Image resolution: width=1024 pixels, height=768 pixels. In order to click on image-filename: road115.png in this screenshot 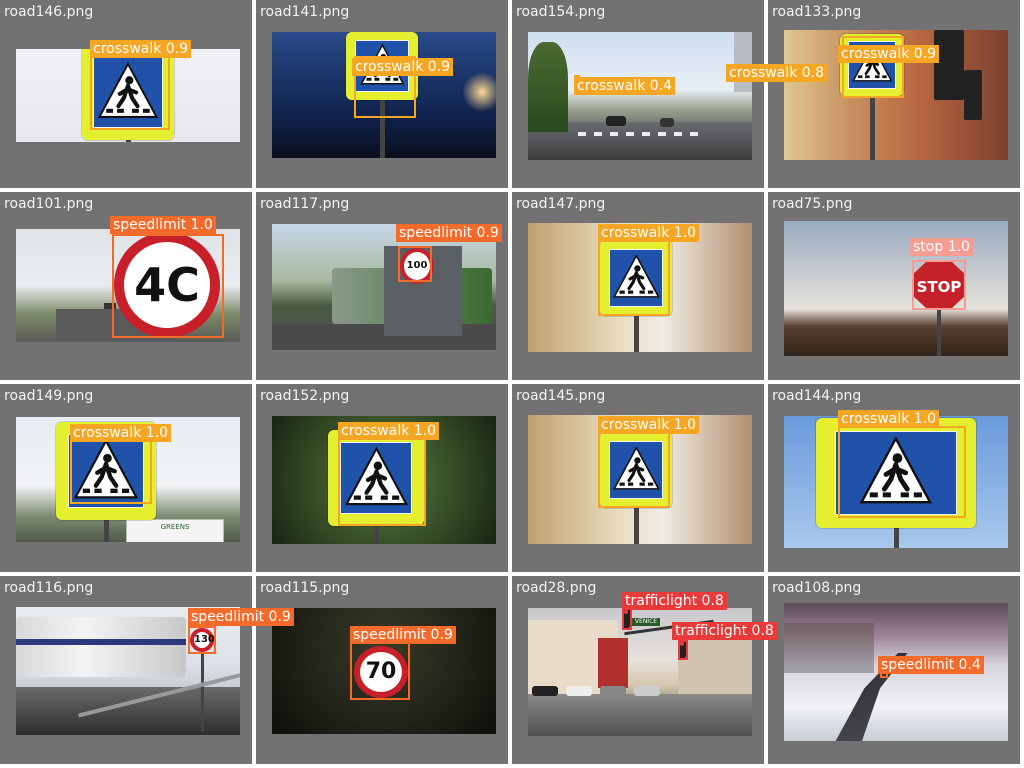, I will do `click(305, 588)`.